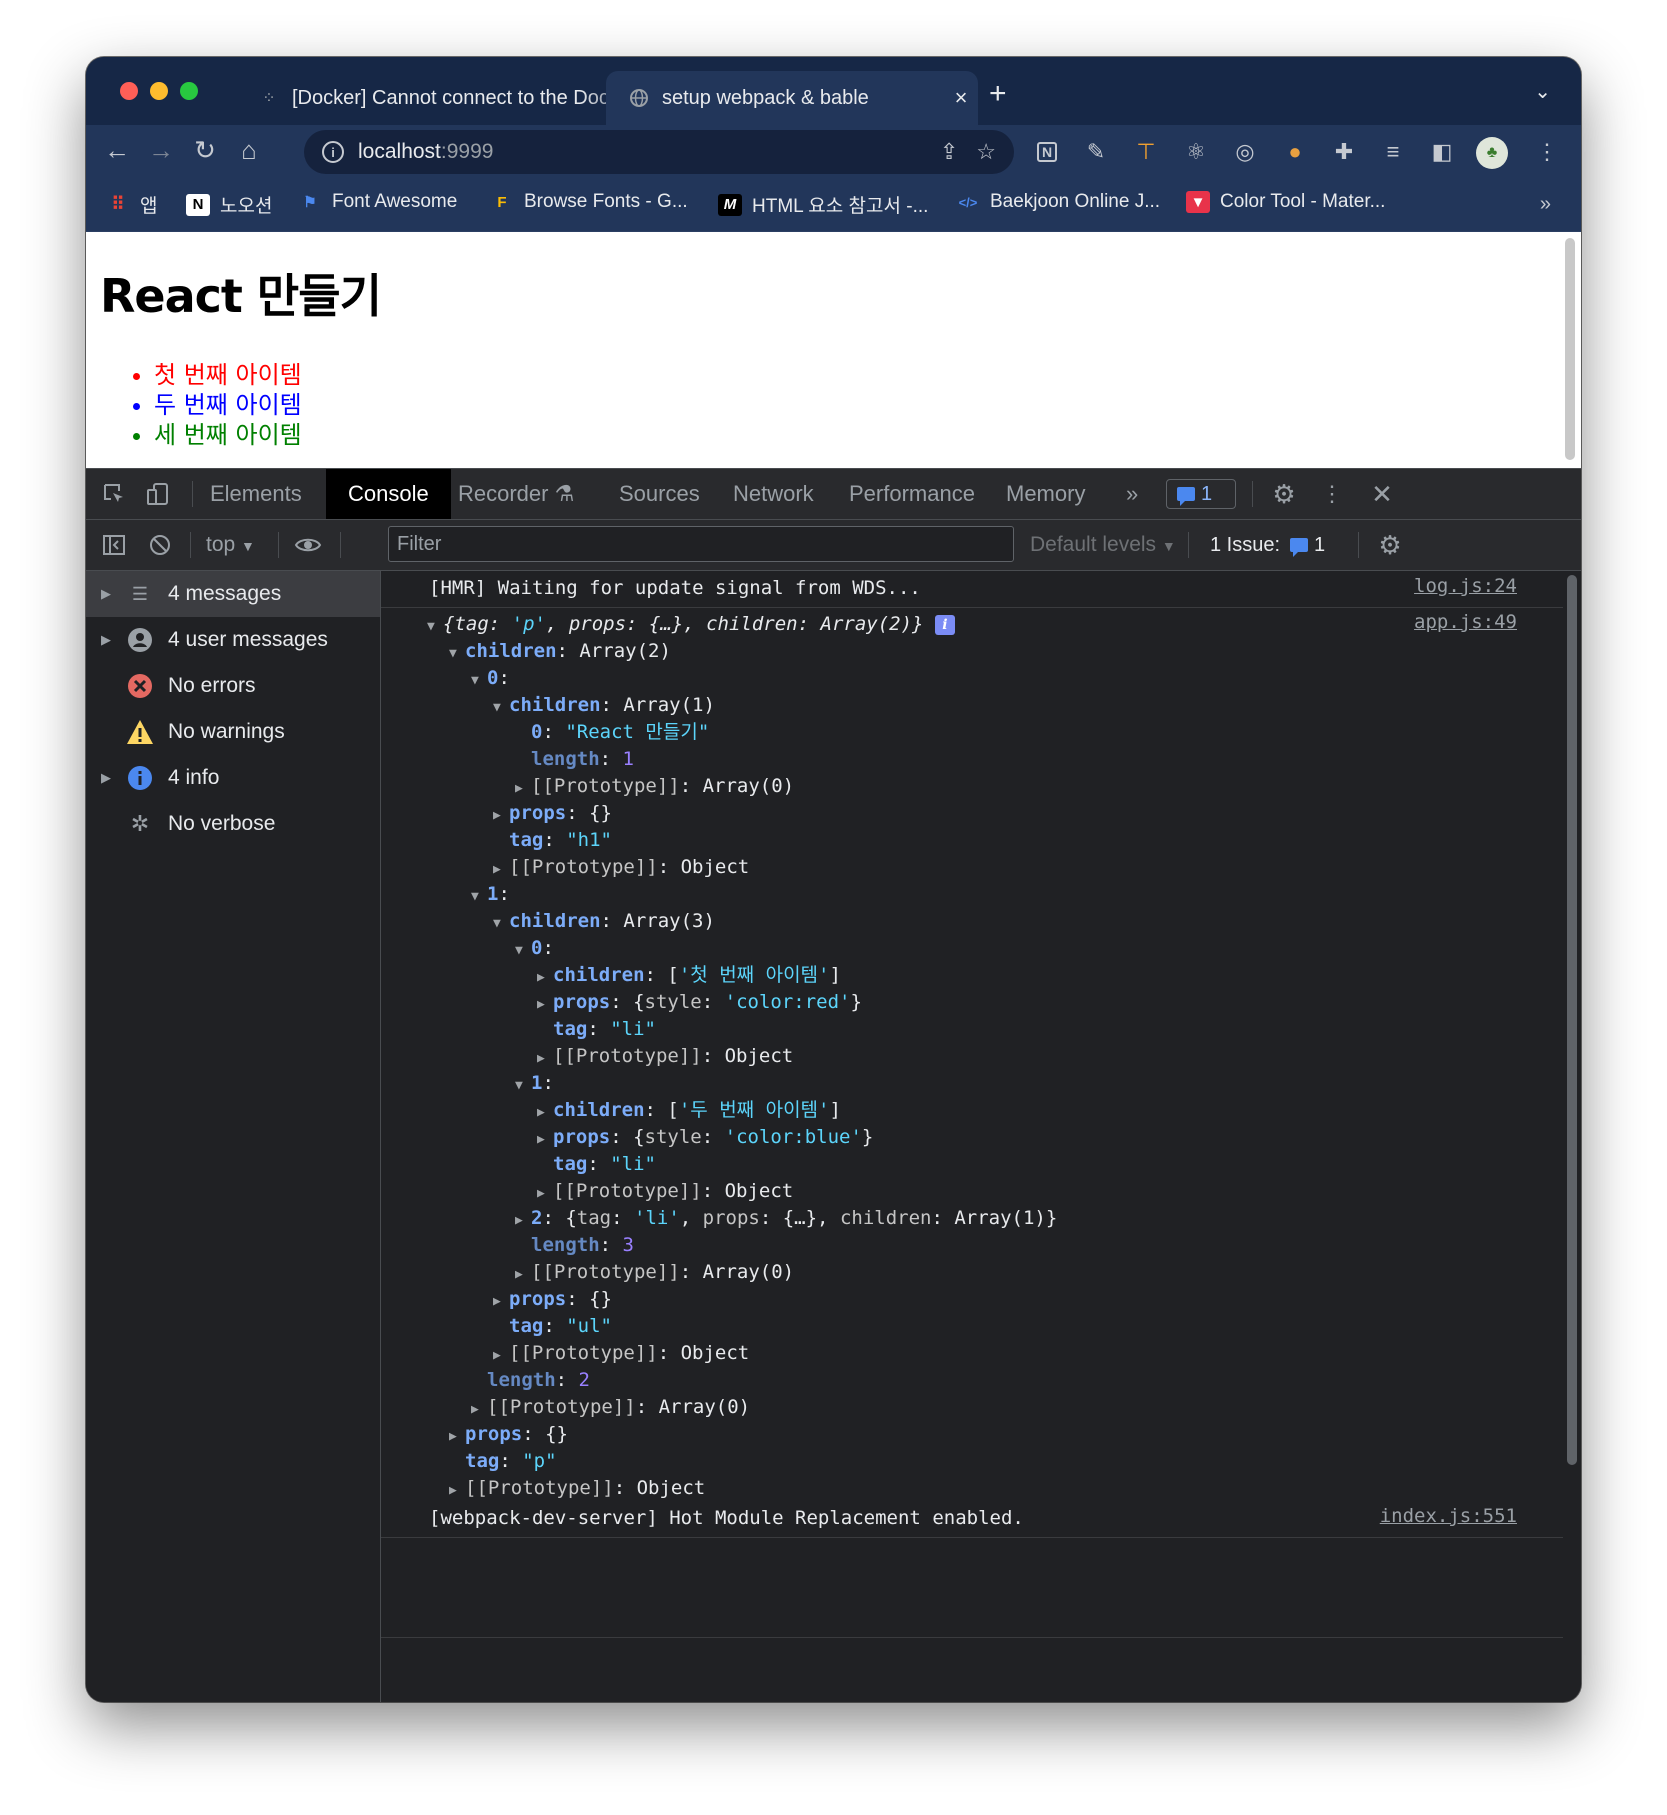 The width and height of the screenshot is (1667, 1815). Describe the element at coordinates (129, 91) in the screenshot. I see `close-window-button` at that location.